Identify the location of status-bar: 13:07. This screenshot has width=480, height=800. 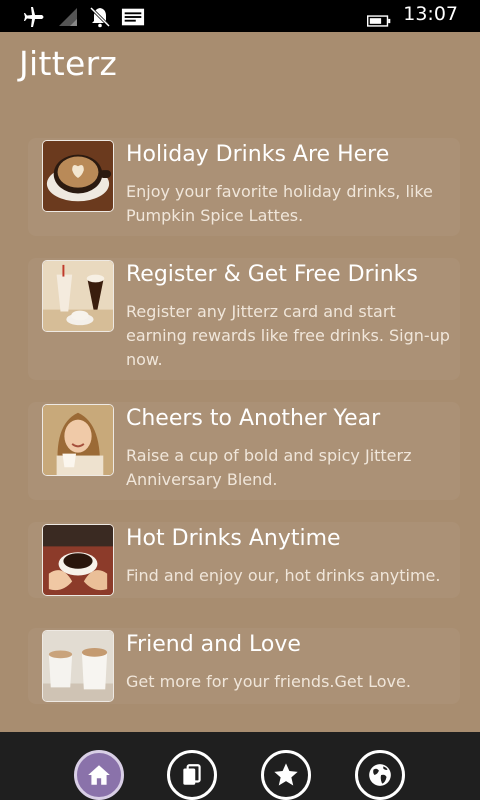
(240, 16).